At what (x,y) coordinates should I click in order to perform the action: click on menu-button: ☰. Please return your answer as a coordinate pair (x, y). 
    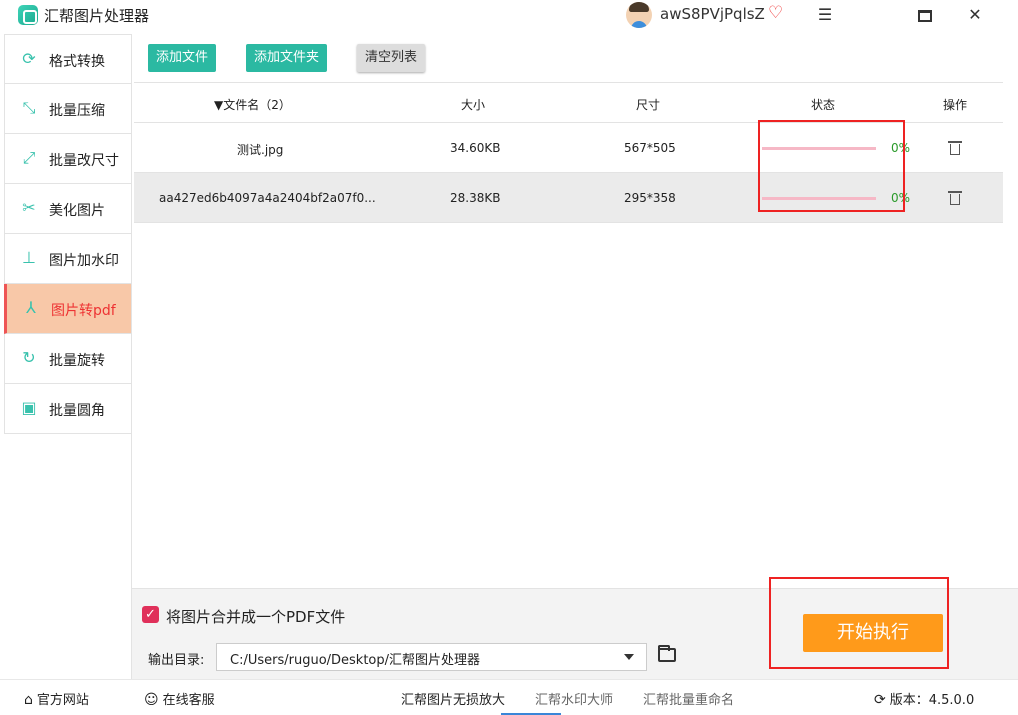
    Looking at the image, I should click on (825, 15).